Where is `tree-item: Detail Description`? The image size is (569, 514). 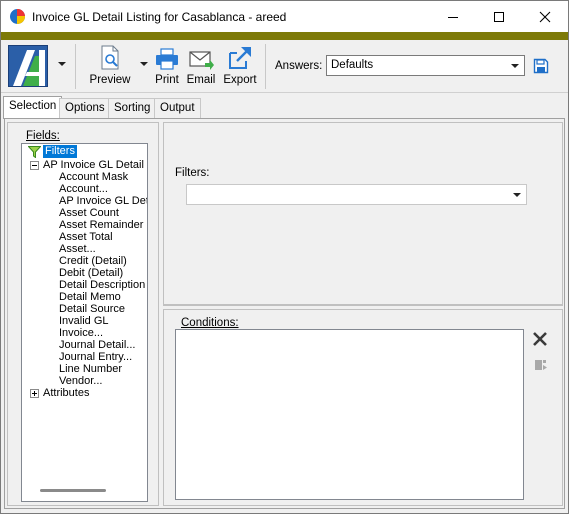
tree-item: Detail Description is located at coordinates (102, 285).